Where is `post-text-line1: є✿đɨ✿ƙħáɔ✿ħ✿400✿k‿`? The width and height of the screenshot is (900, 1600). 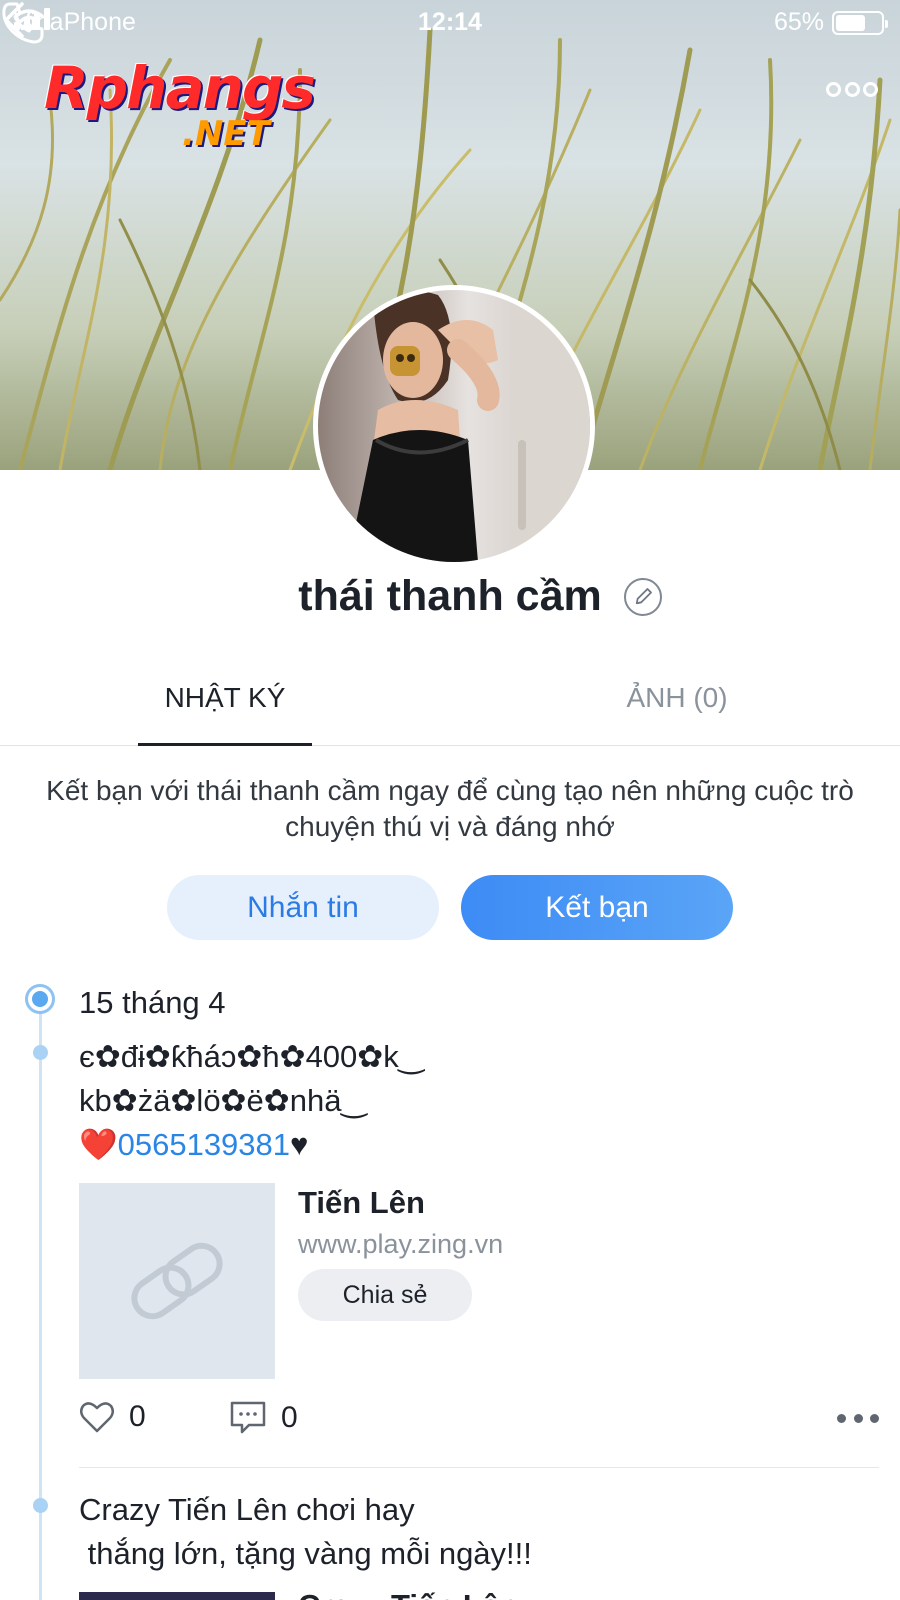 post-text-line1: є✿đɨ✿ƙħáɔ✿ħ✿400✿k‿ is located at coordinates (251, 1056).